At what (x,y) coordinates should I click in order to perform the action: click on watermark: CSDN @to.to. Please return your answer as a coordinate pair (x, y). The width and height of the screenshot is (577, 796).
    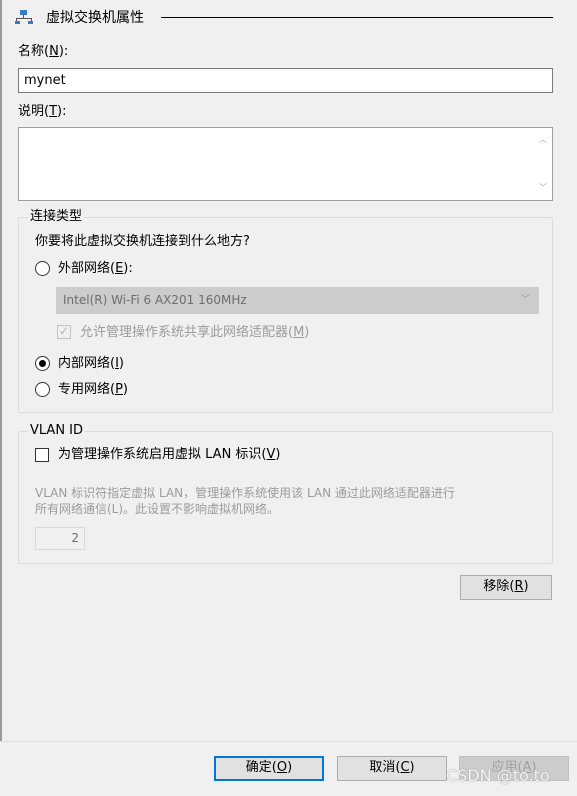
    Looking at the image, I should click on (498, 775).